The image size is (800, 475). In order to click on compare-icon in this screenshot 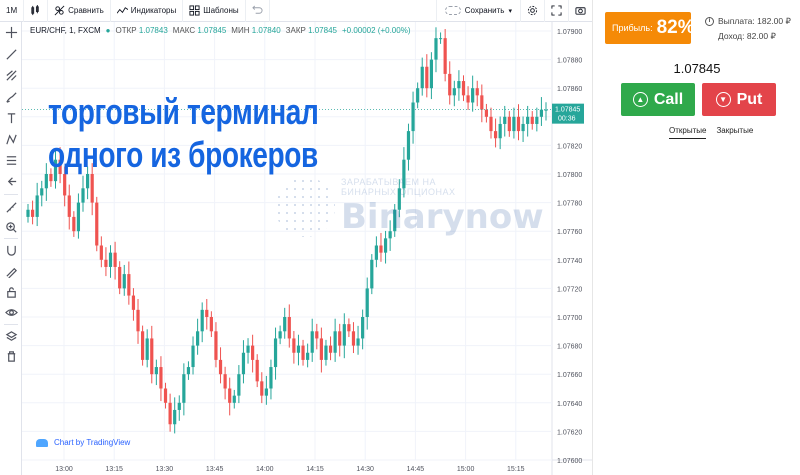, I will do `click(59, 10)`.